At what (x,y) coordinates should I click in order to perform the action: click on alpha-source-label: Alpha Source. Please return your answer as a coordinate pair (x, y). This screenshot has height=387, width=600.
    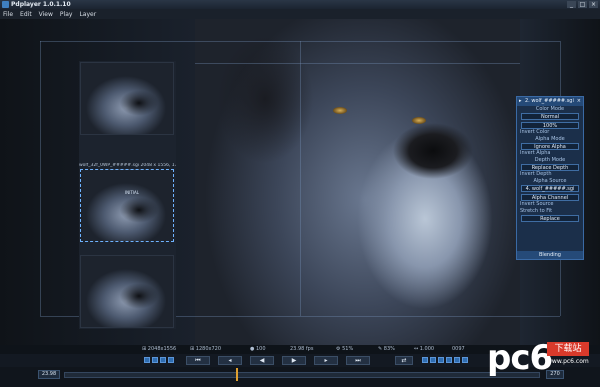
    Looking at the image, I should click on (550, 181).